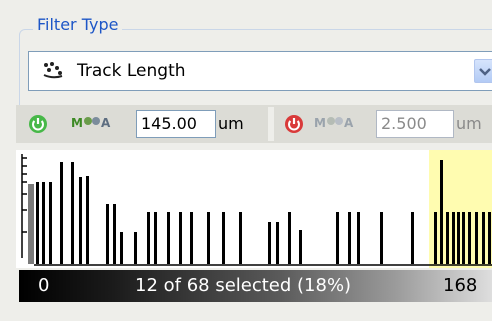 This screenshot has width=492, height=321. I want to click on auto-threshold-high-icon: MA, so click(333, 125).